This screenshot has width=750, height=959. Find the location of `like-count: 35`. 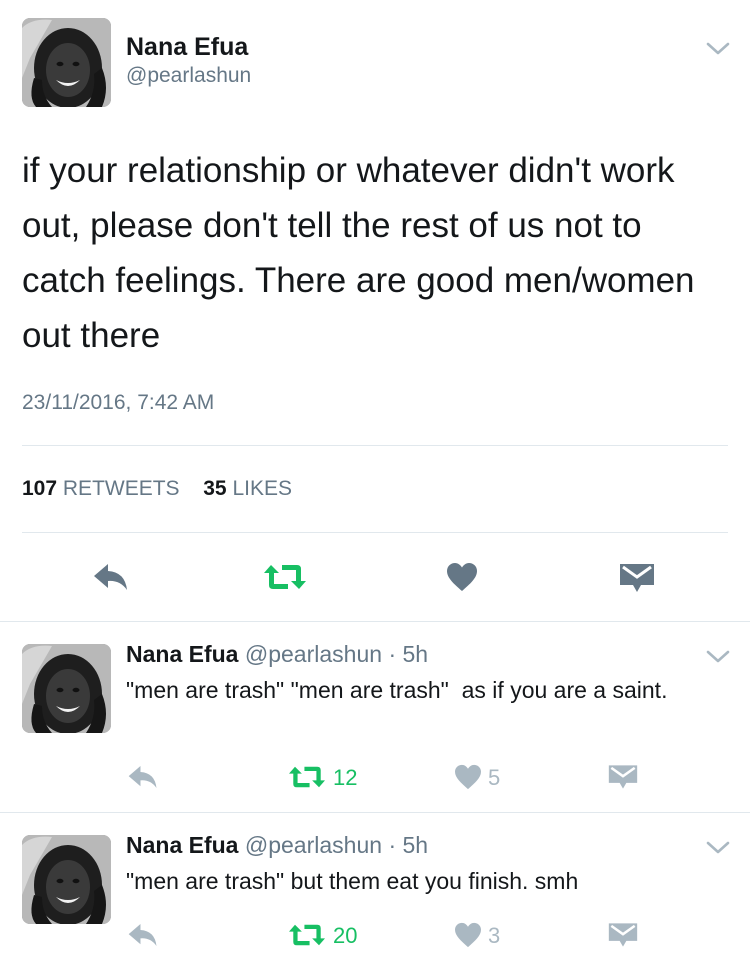

like-count: 35 is located at coordinates (214, 488).